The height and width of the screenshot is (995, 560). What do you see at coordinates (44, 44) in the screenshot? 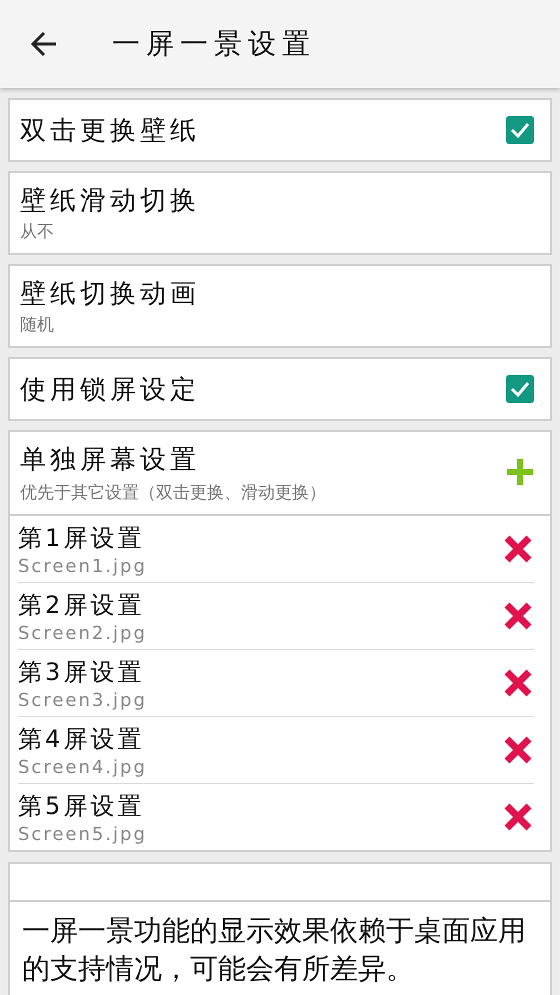
I see `back-arrow-icon` at bounding box center [44, 44].